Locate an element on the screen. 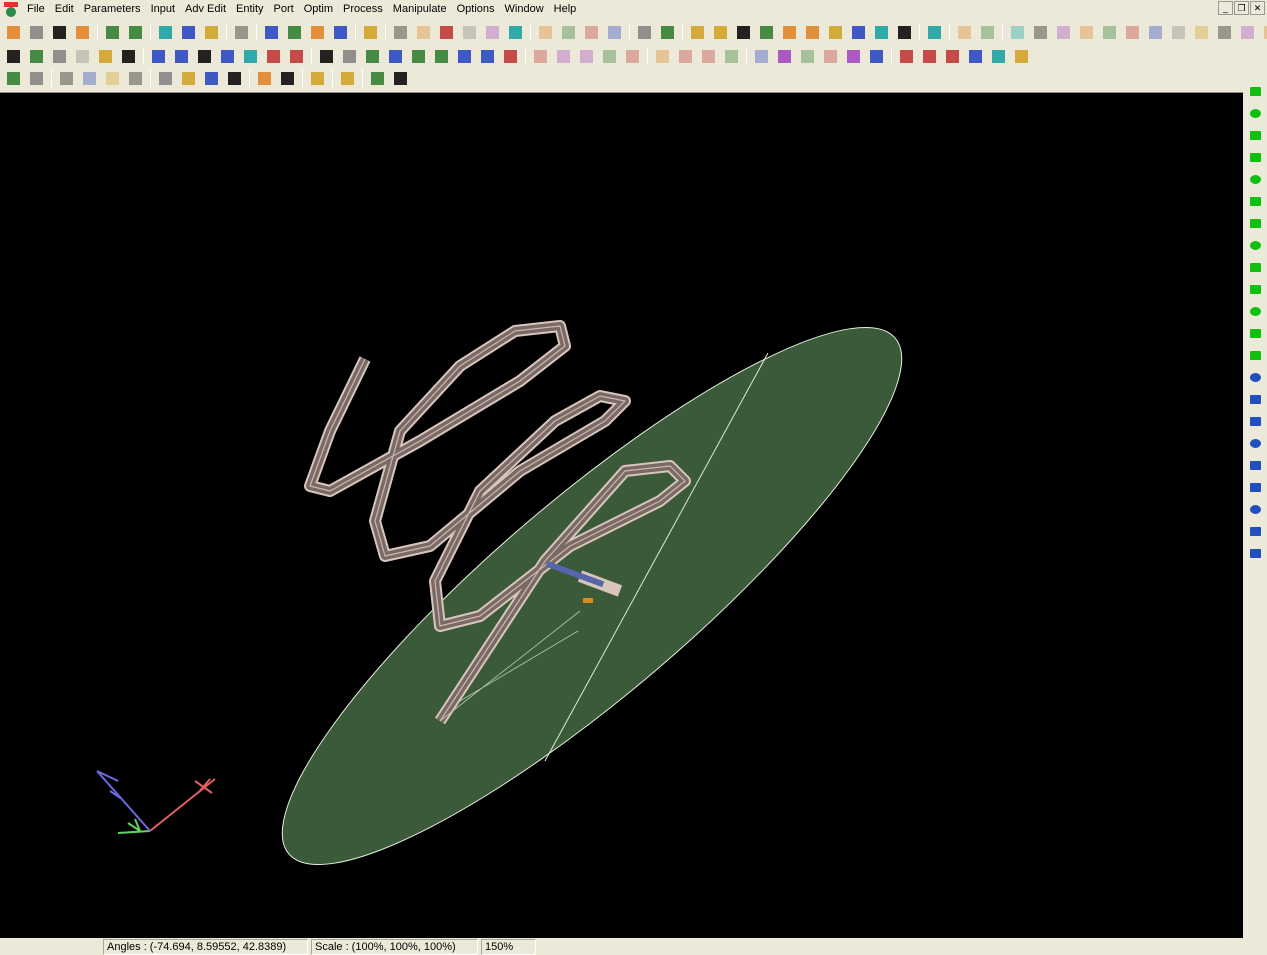 The height and width of the screenshot is (955, 1267). run-fields-2-icon is located at coordinates (251, 56).